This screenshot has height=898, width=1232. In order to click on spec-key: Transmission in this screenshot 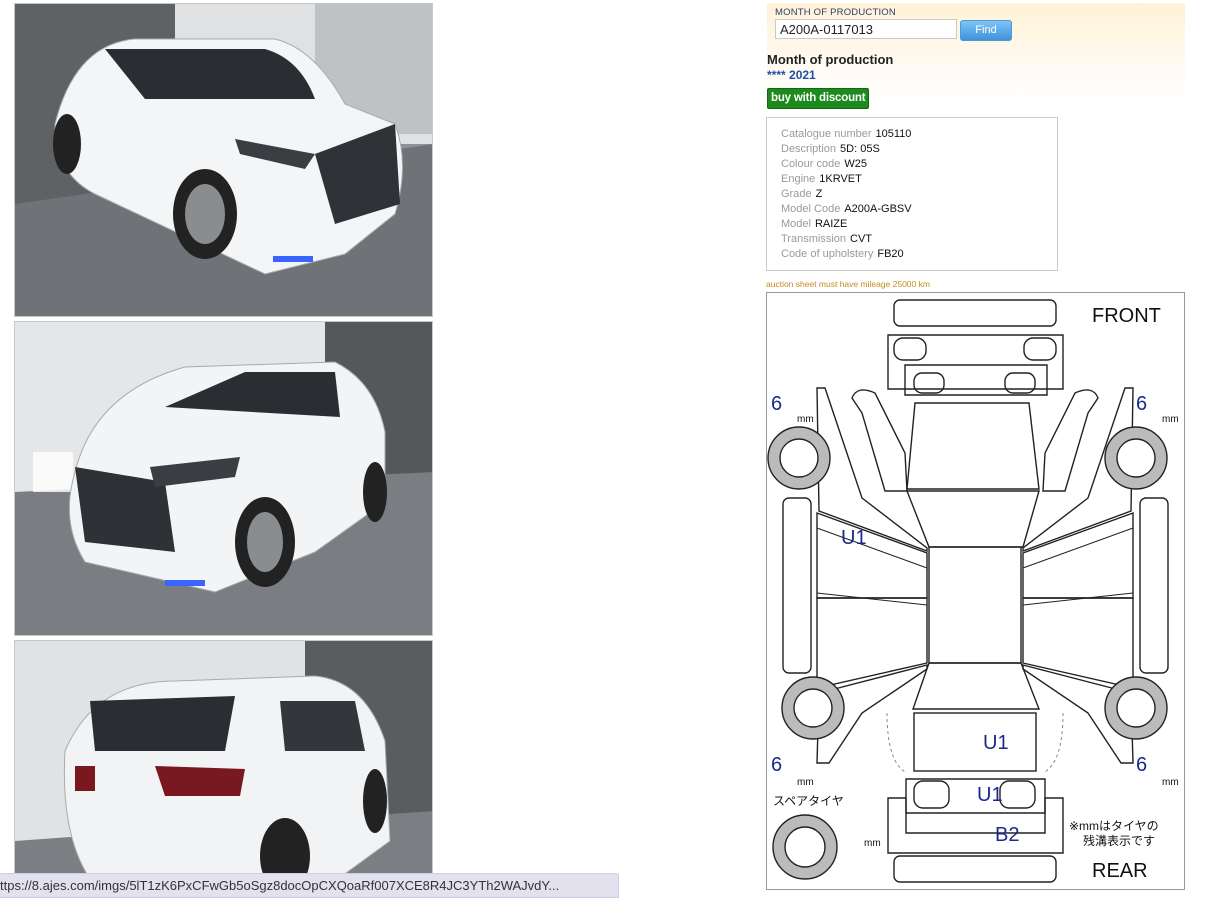, I will do `click(813, 239)`.